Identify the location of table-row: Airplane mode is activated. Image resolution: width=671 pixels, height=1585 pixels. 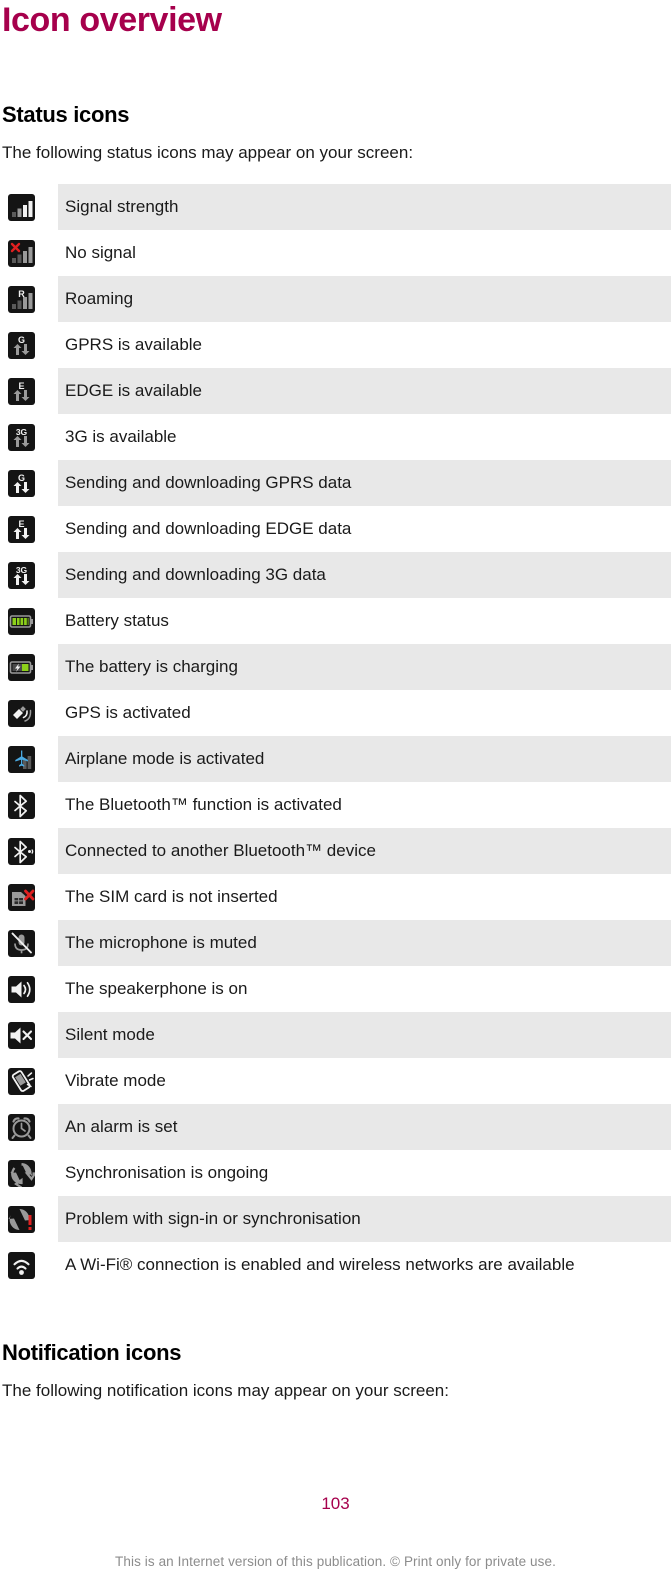
(335, 759).